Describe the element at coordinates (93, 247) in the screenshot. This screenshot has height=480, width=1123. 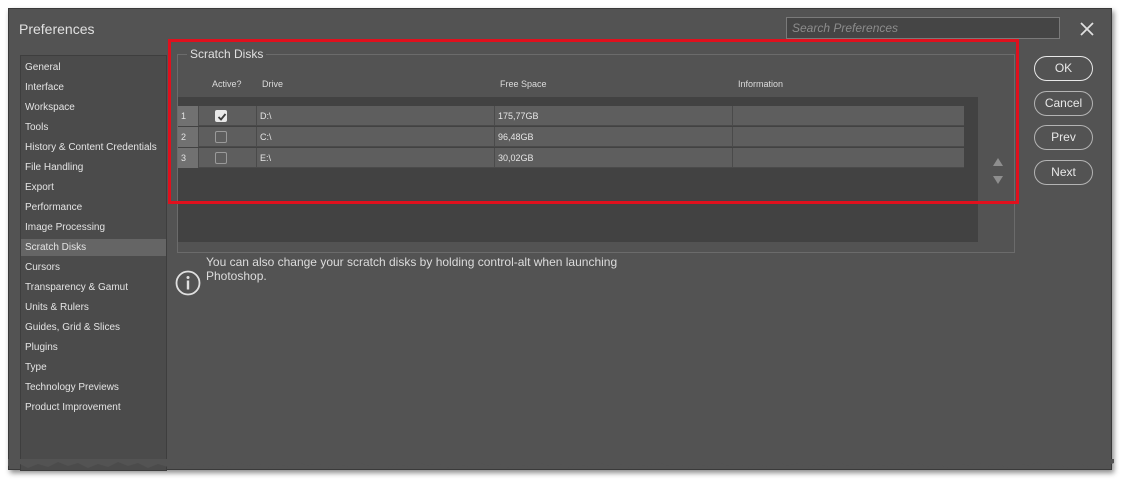
I see `sidebar-item-scratch-disks: Scratch Disks` at that location.